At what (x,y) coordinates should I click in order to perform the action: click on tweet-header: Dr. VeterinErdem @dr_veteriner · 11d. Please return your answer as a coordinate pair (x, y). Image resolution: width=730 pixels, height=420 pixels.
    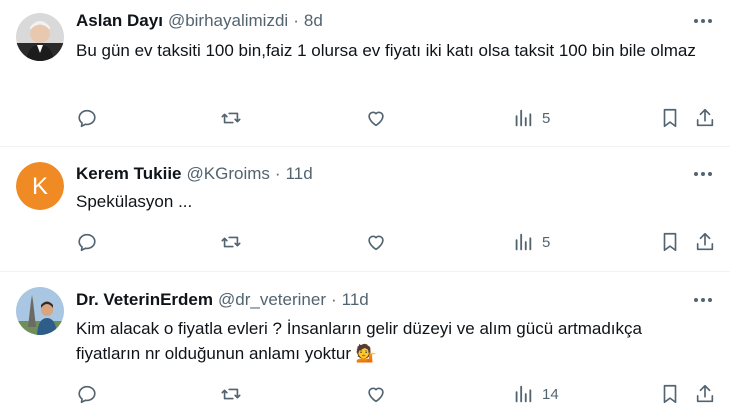
    Looking at the image, I should click on (222, 300).